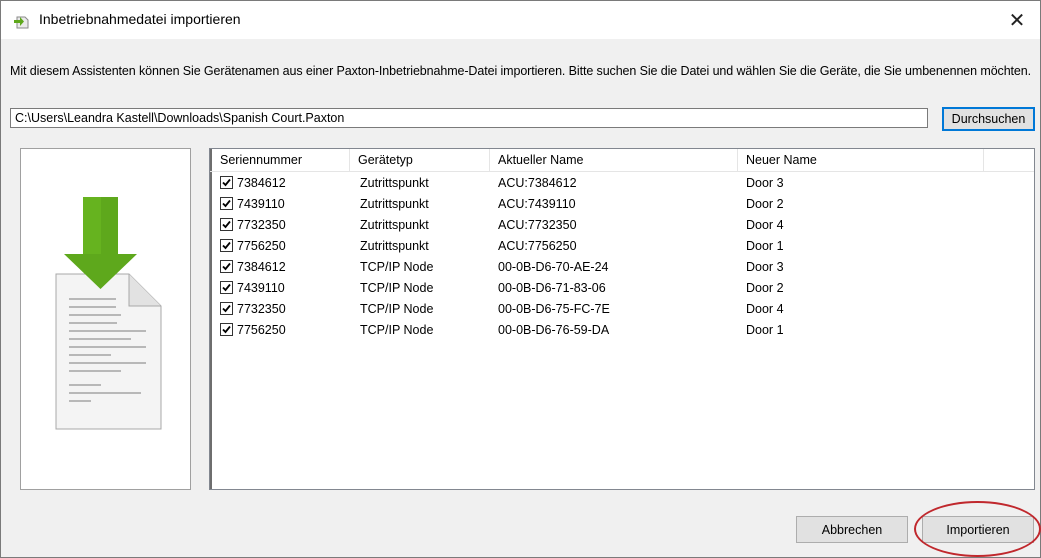 Image resolution: width=1041 pixels, height=558 pixels. I want to click on cell-current-name: 00-0B-D6-71-83-06, so click(552, 288).